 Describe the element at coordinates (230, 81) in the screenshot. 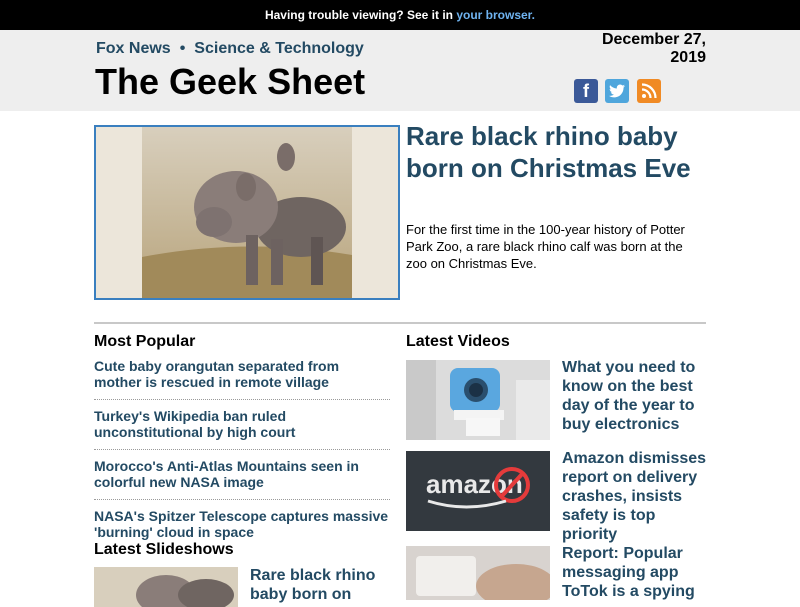

I see `newsletter-title: The Geek Sheet` at that location.